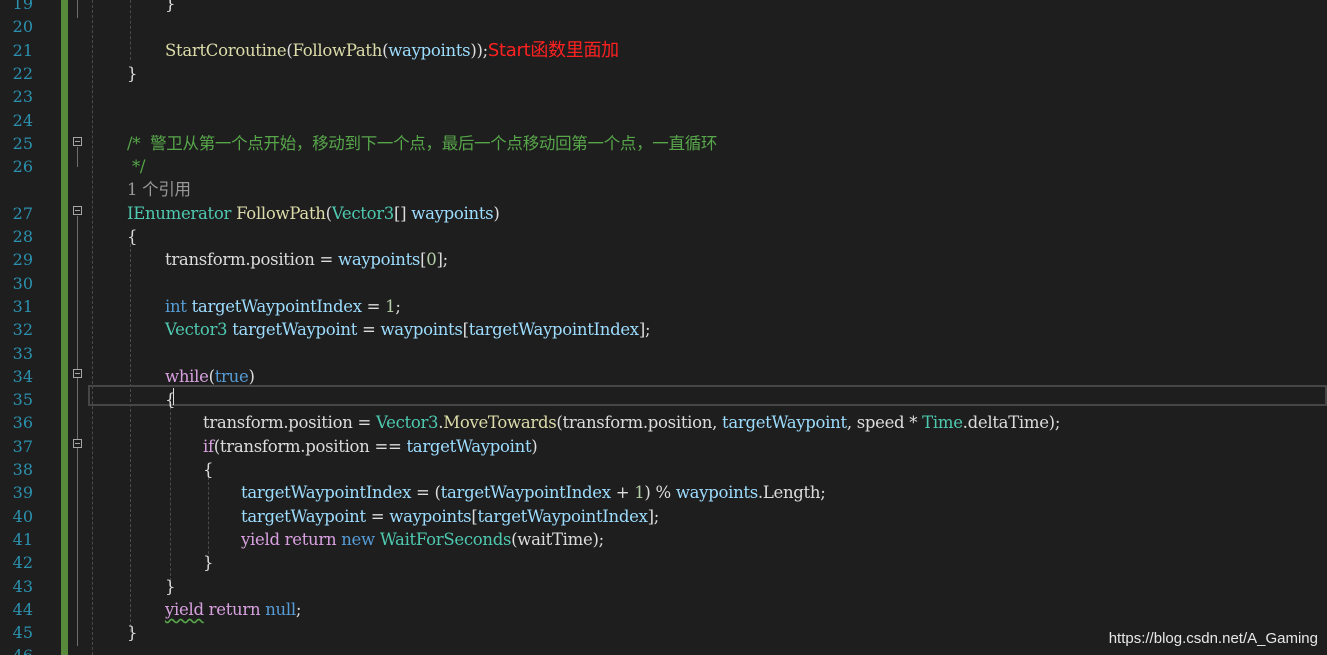 Image resolution: width=1327 pixels, height=655 pixels. What do you see at coordinates (358, 539) in the screenshot?
I see `code-token: new` at bounding box center [358, 539].